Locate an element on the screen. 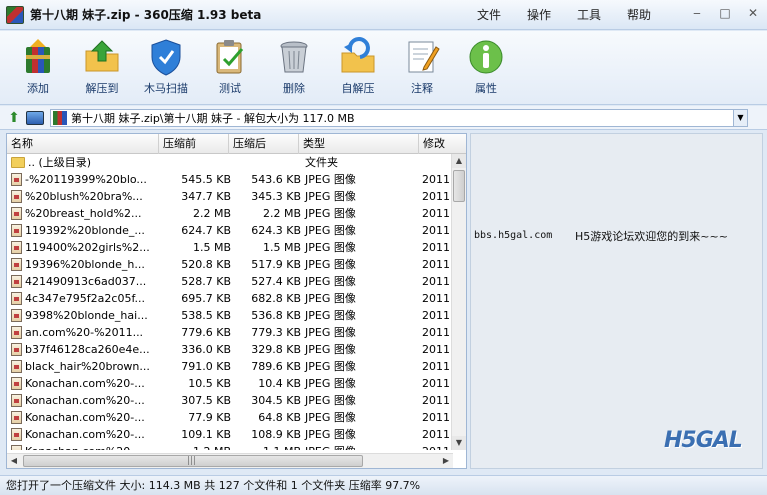 This screenshot has height=495, width=767. file-size-before: 528.7 KB is located at coordinates (206, 281).